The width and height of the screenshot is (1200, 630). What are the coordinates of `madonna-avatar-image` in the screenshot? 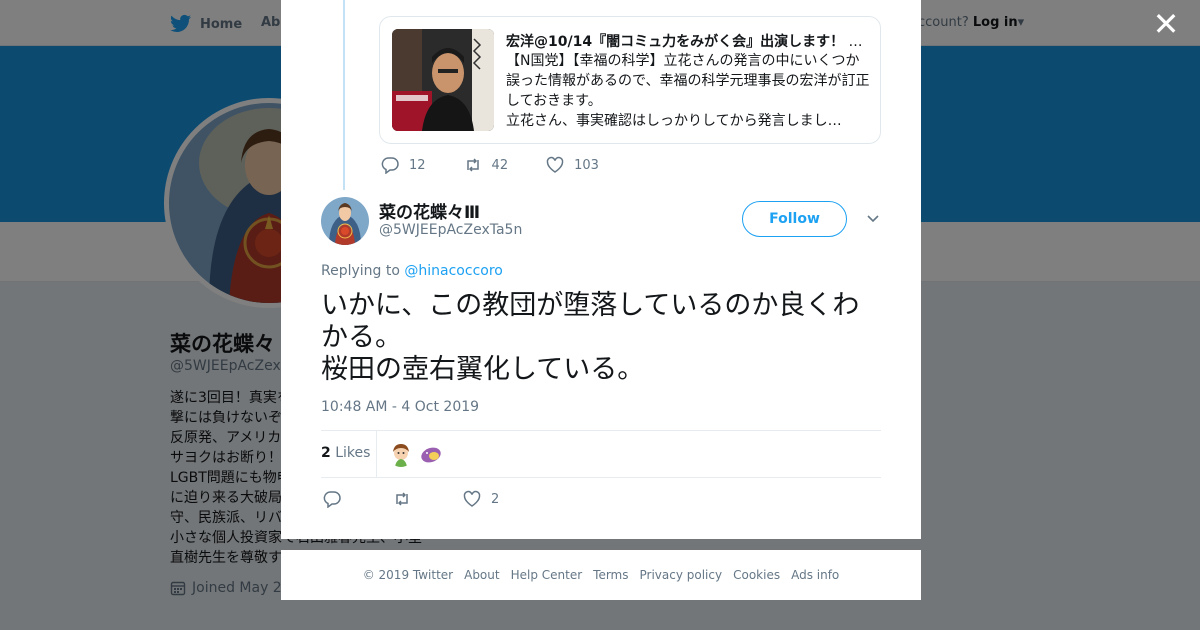 It's located at (345, 221).